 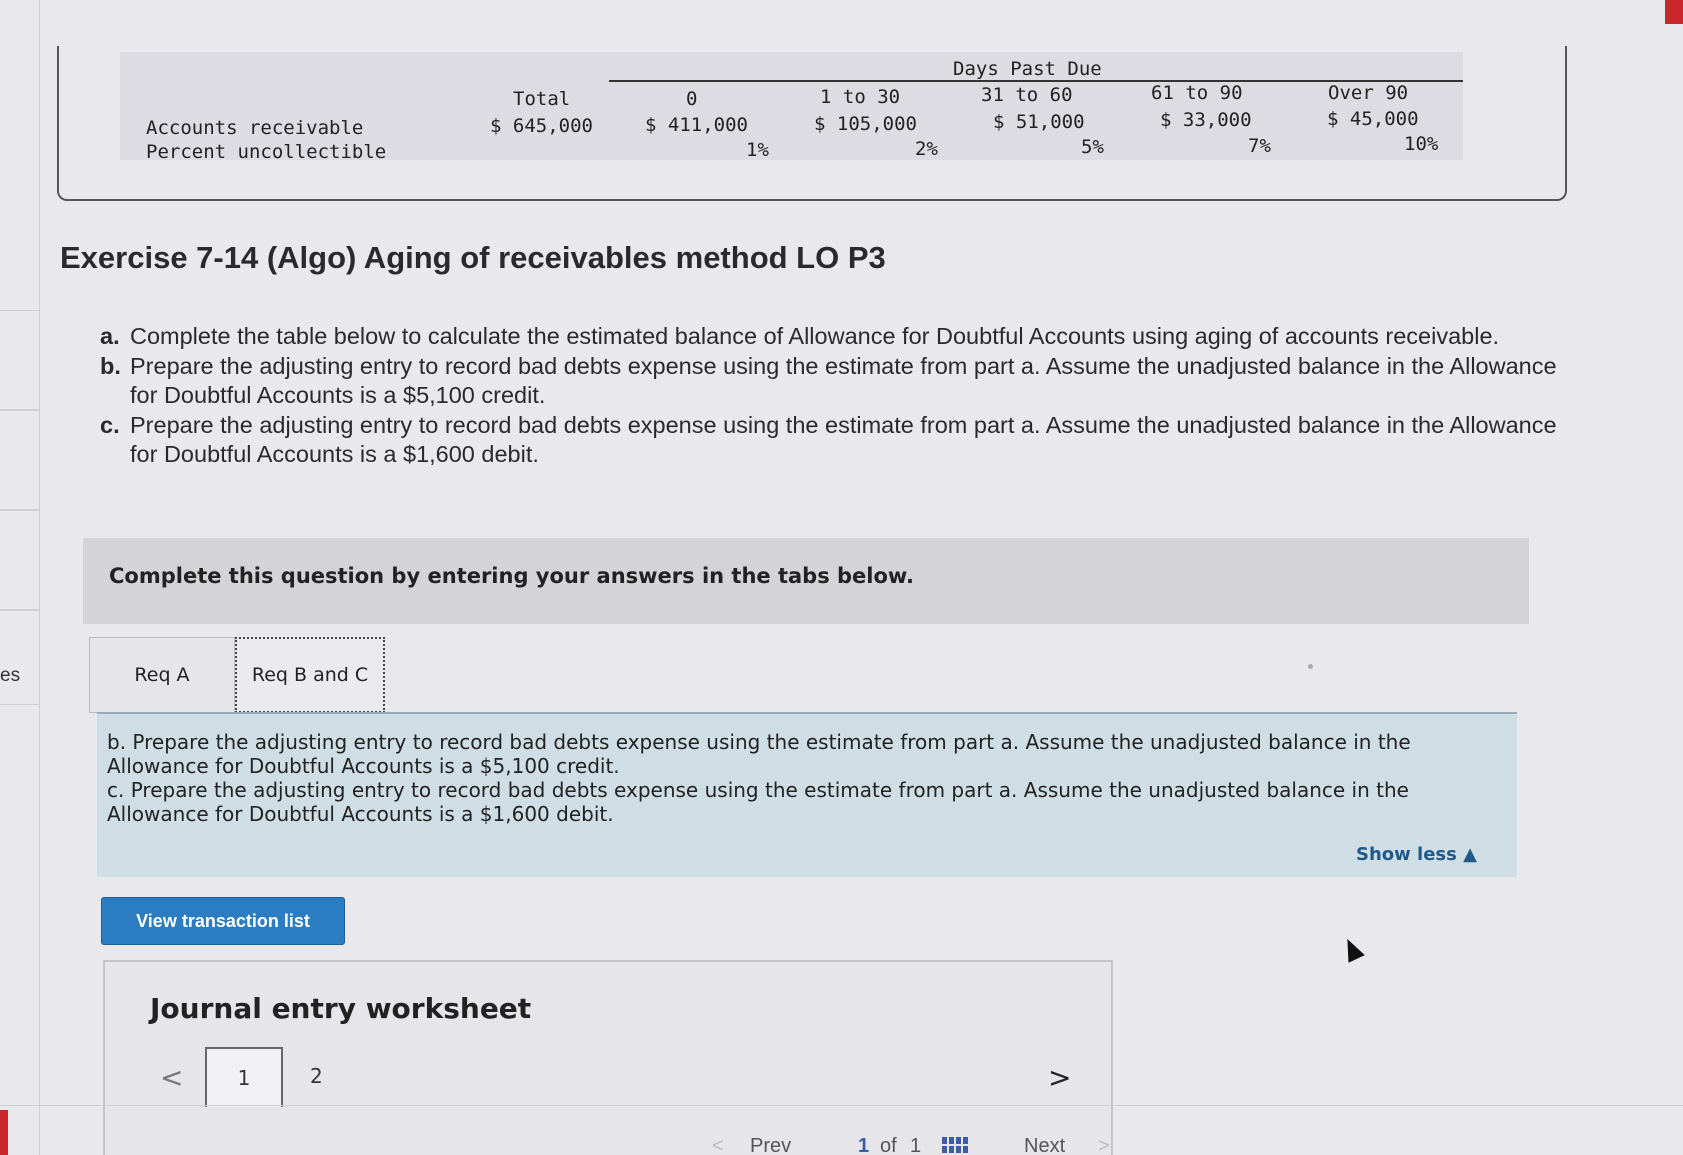 I want to click on ar-1-30: $ 105,000, so click(x=865, y=124).